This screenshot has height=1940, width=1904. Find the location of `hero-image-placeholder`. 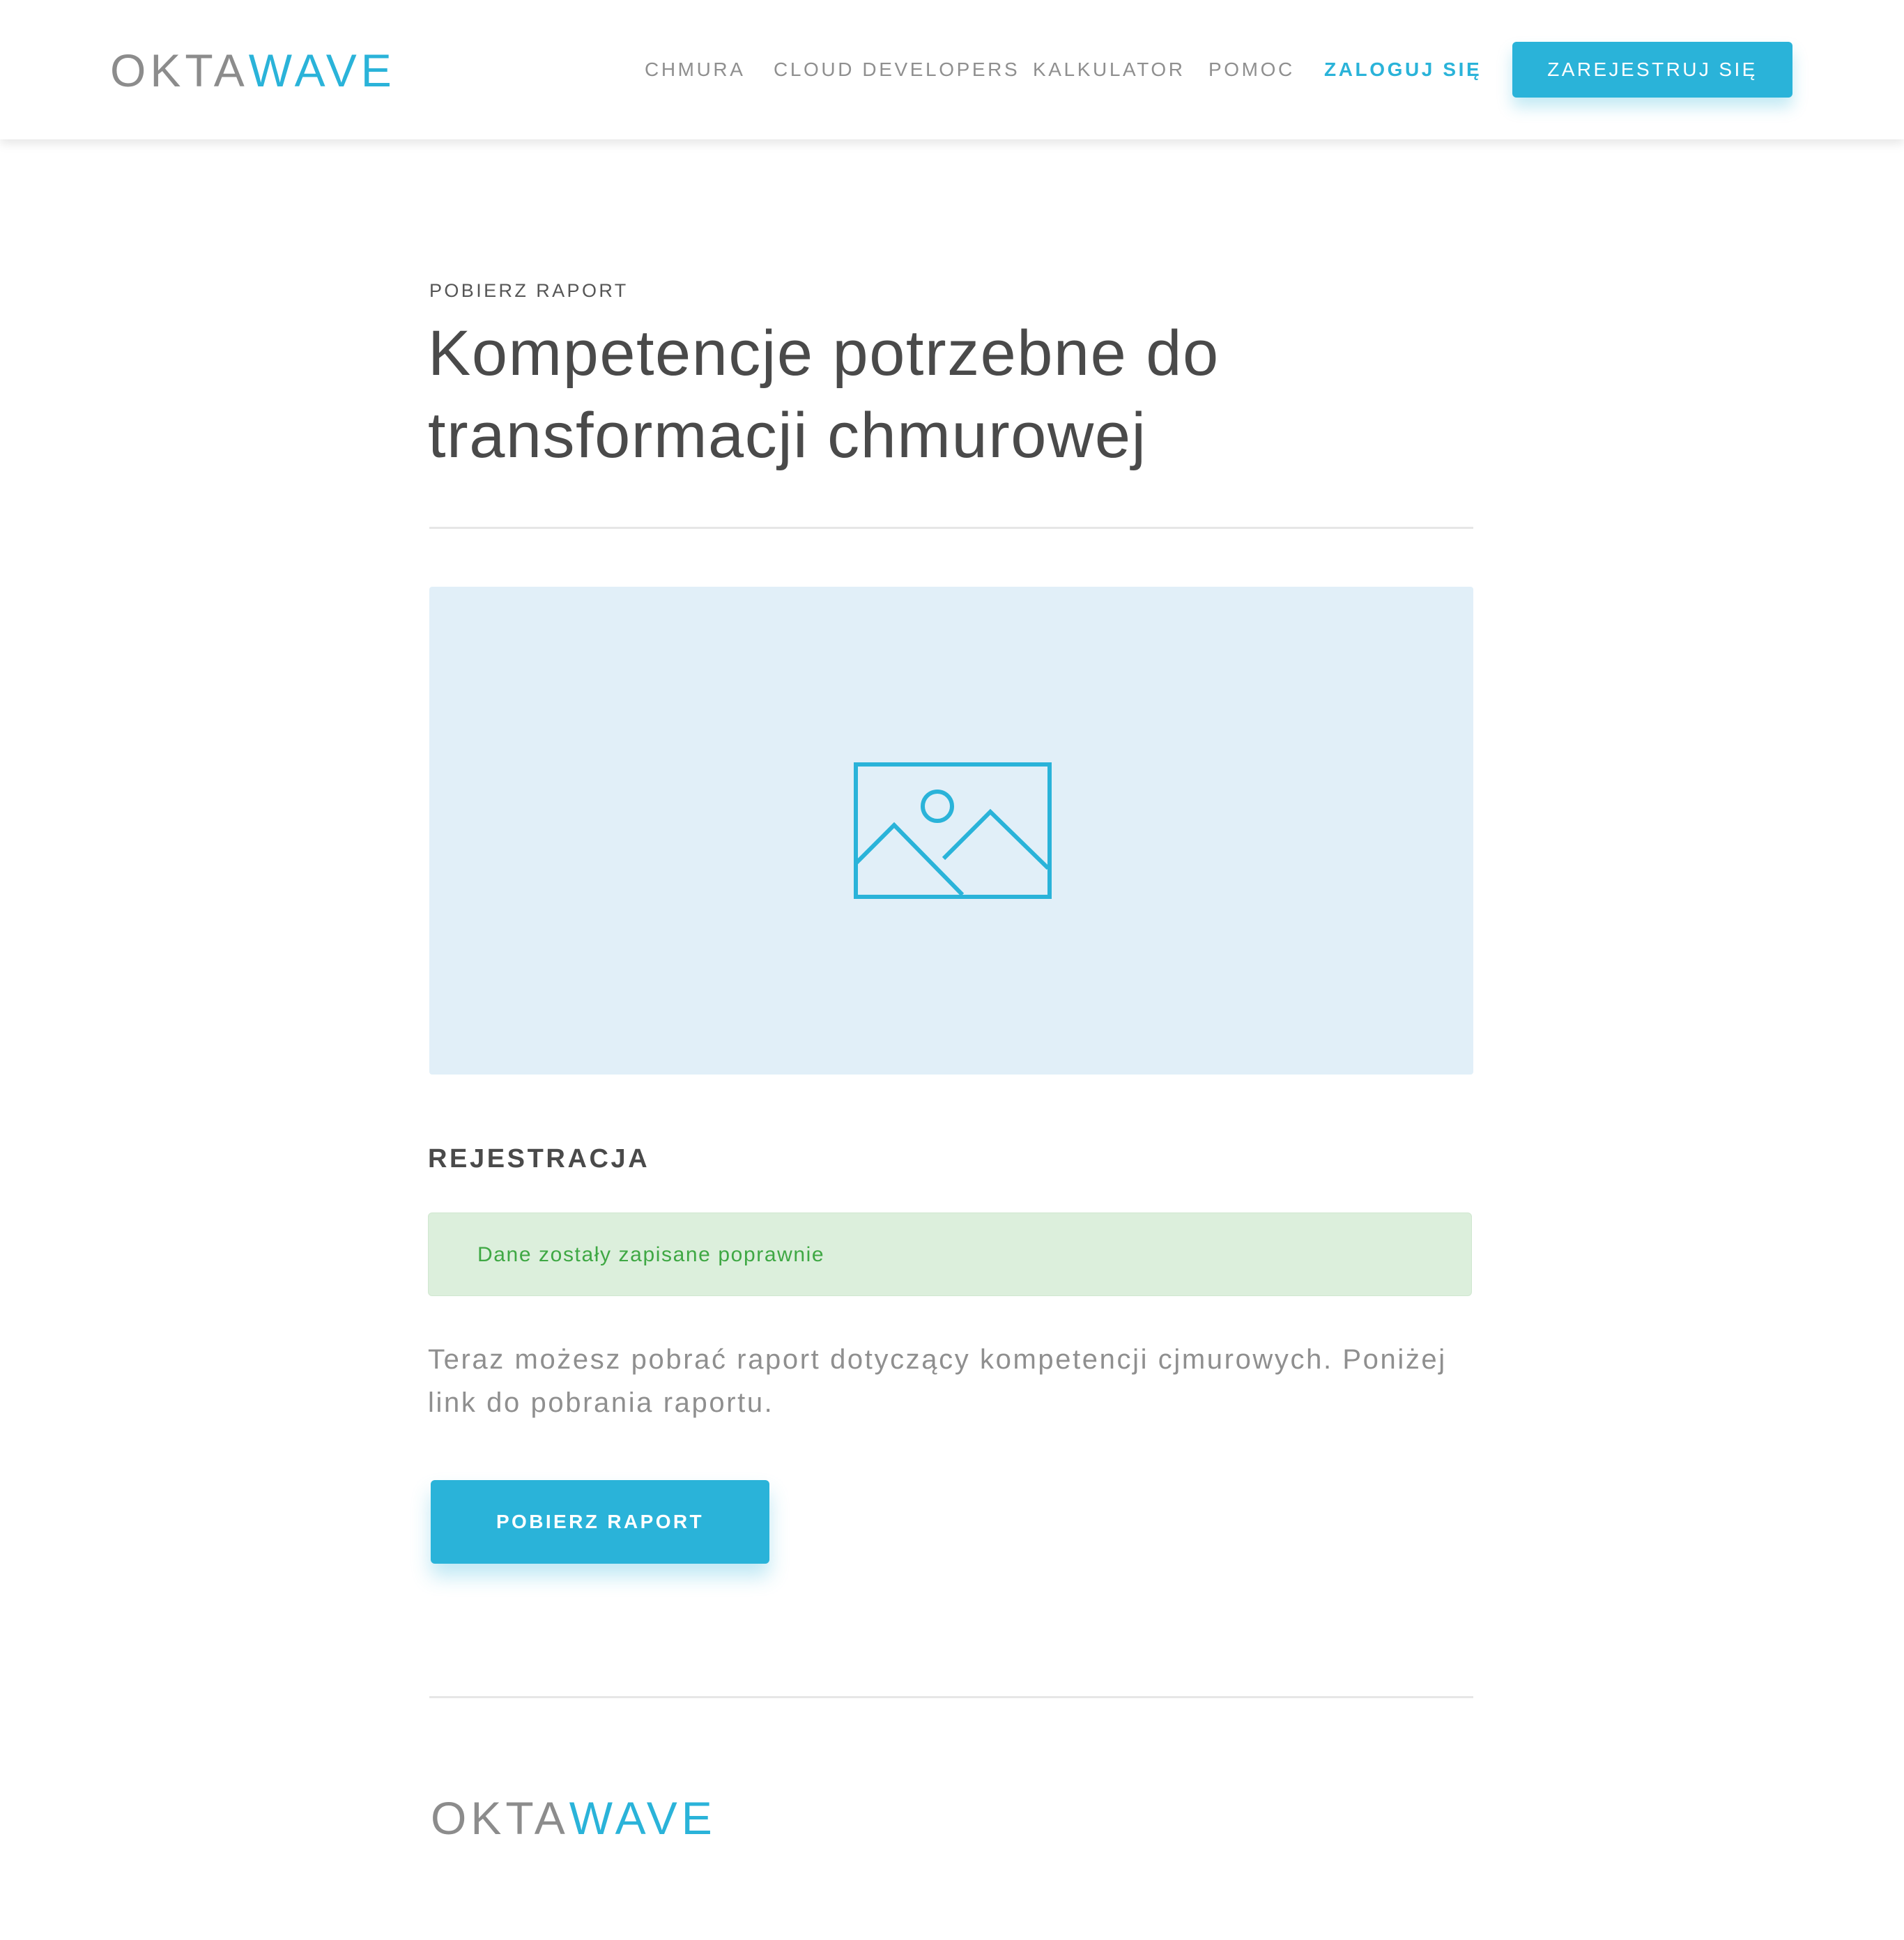

hero-image-placeholder is located at coordinates (951, 831).